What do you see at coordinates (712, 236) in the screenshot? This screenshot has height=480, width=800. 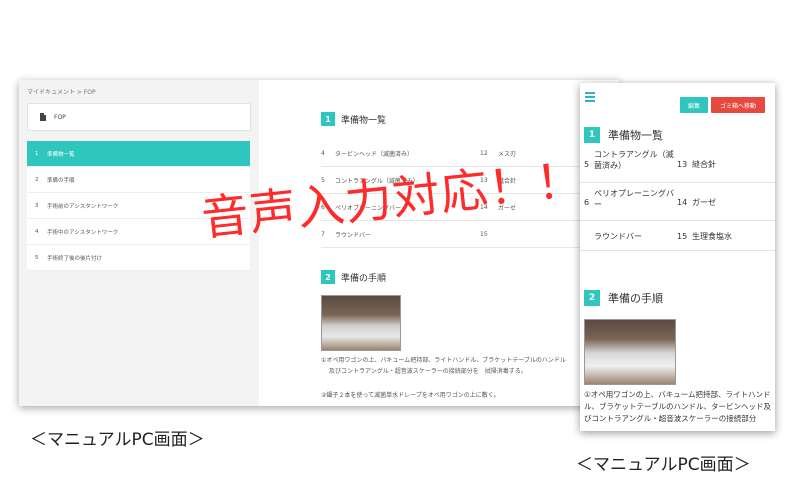 I see `item-name: 生理食塩水` at bounding box center [712, 236].